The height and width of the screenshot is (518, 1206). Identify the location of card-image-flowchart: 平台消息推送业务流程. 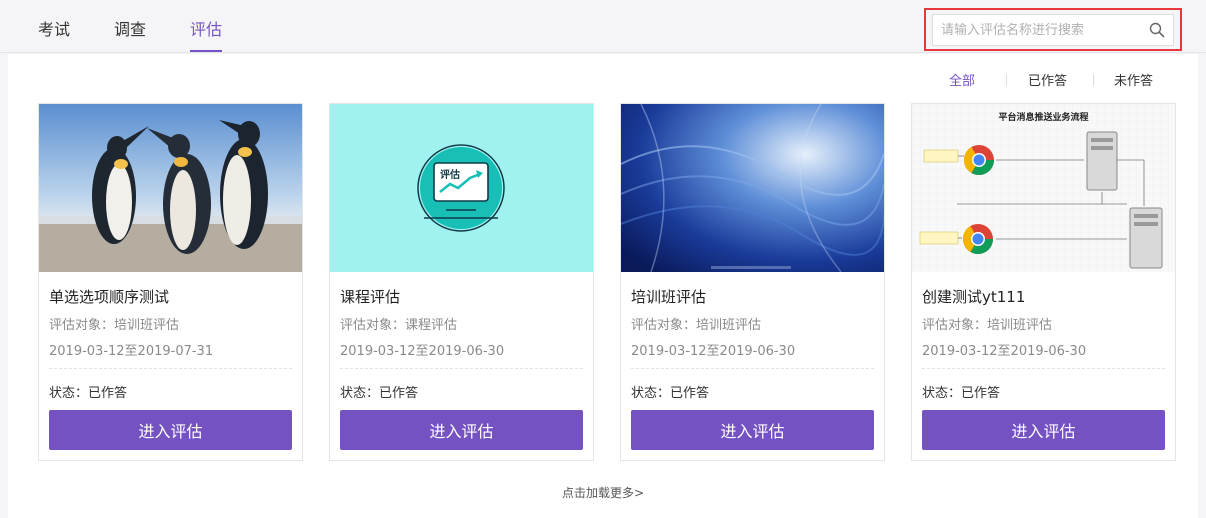
(1043, 188).